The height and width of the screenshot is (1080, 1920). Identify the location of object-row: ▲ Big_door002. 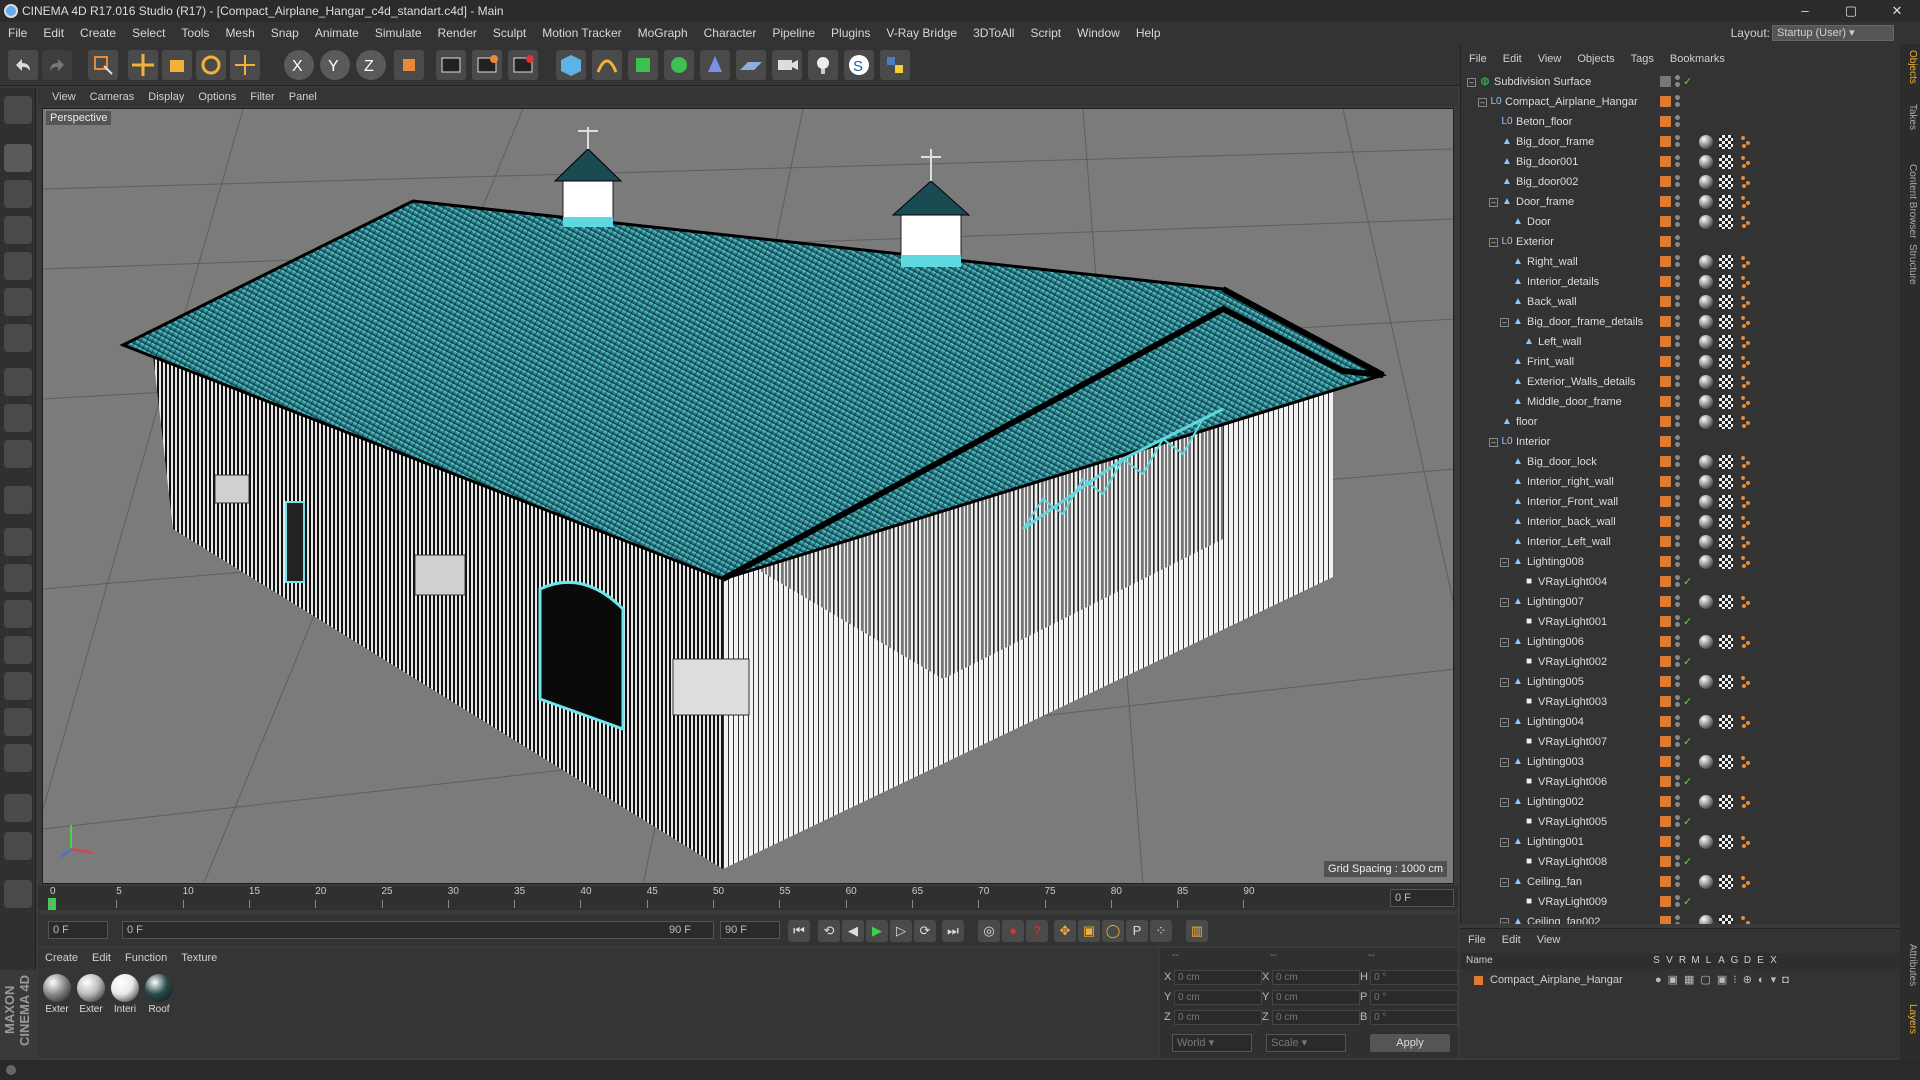
(1681, 182).